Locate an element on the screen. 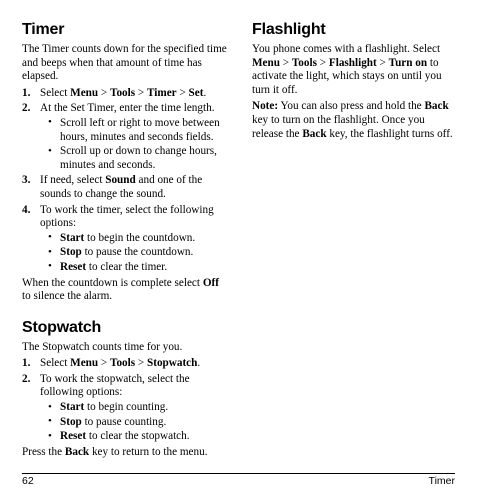 Image resolution: width=500 pixels, height=500 pixels. bullet-item: Start to begin the countdown. is located at coordinates (134, 238).